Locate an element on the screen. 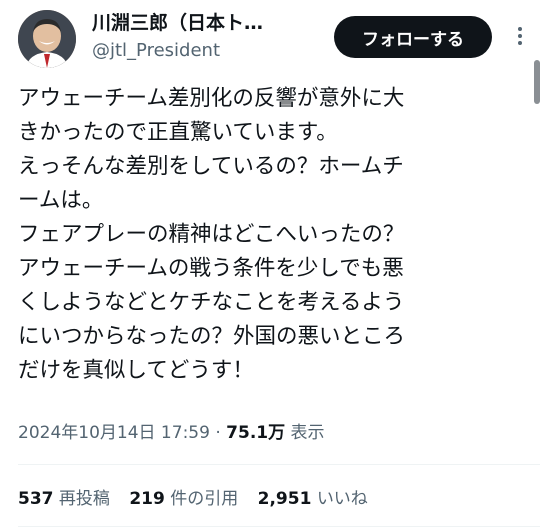 Image resolution: width=540 pixels, height=529 pixels. scrollbar-thumb is located at coordinates (537, 82).